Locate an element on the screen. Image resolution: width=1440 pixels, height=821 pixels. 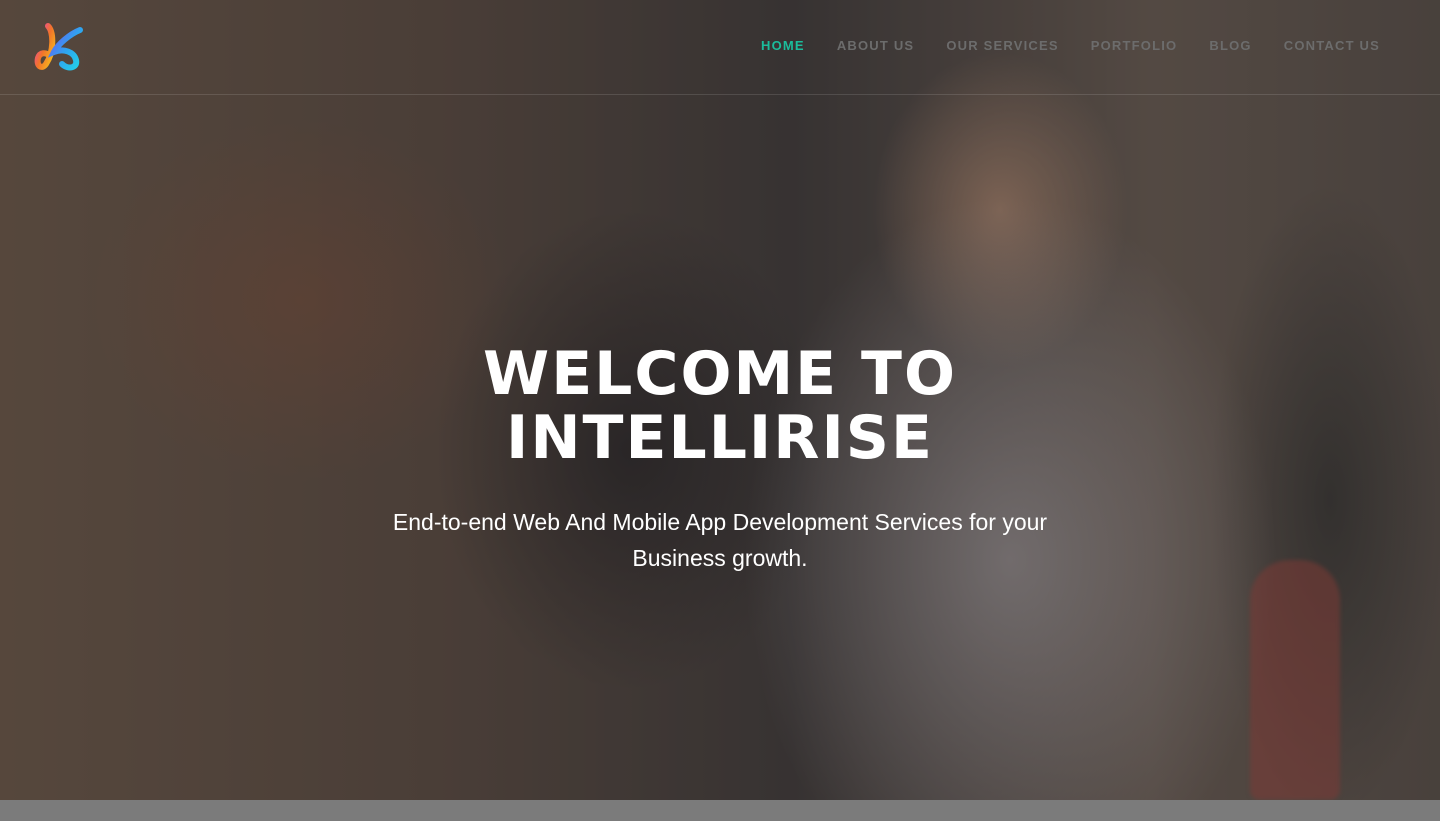
nav-portfolio-link: PORTFOLIO is located at coordinates (1134, 45).